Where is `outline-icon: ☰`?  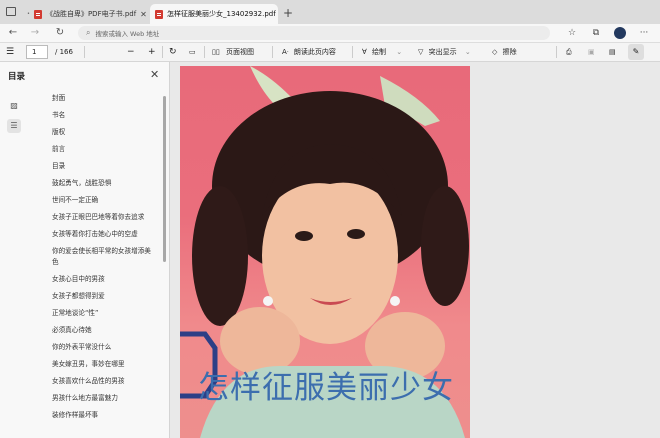 outline-icon: ☰ is located at coordinates (14, 126).